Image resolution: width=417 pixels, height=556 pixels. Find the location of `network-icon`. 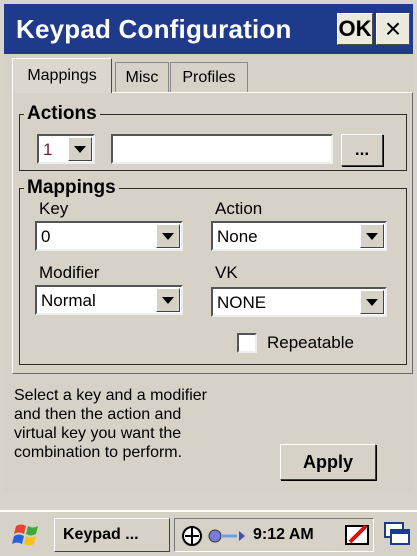

network-icon is located at coordinates (192, 536).